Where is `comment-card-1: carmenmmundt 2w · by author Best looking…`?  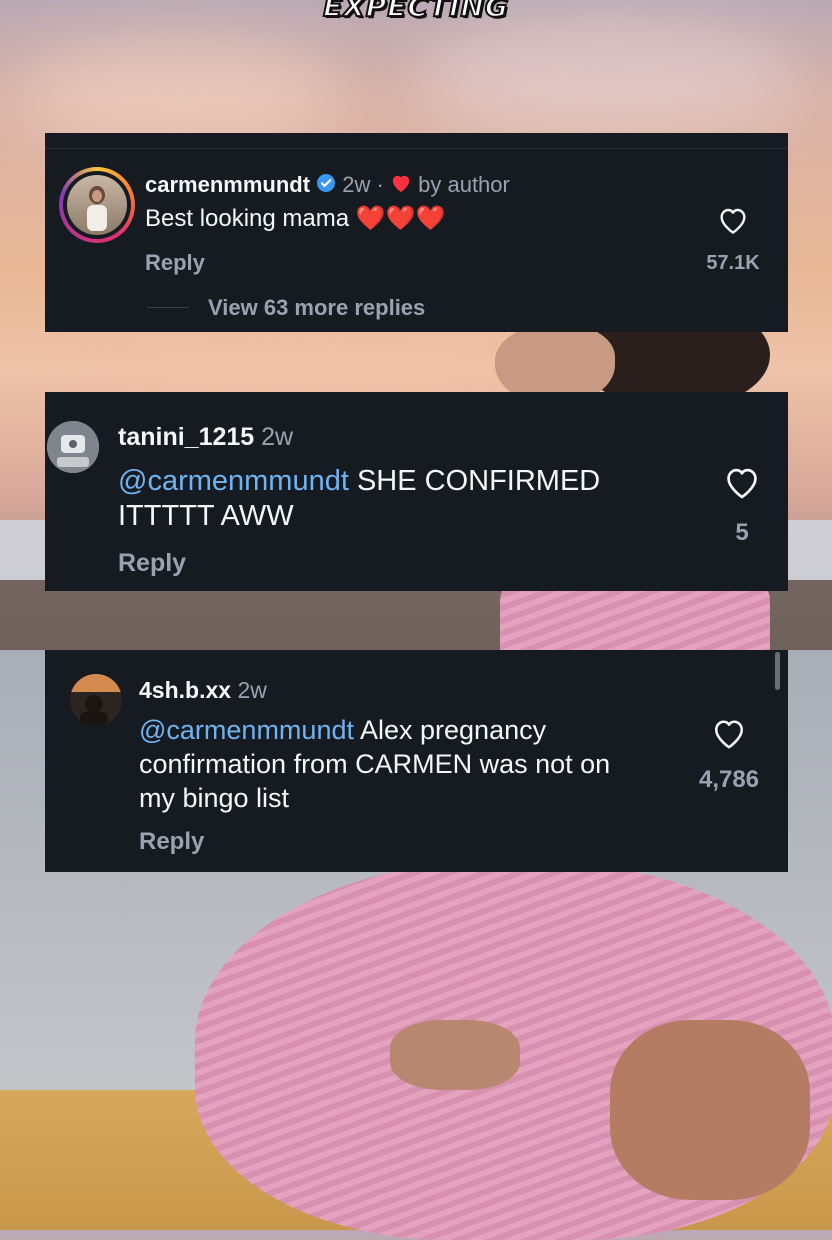 comment-card-1: carmenmmundt 2w · by author Best looking… is located at coordinates (416, 232).